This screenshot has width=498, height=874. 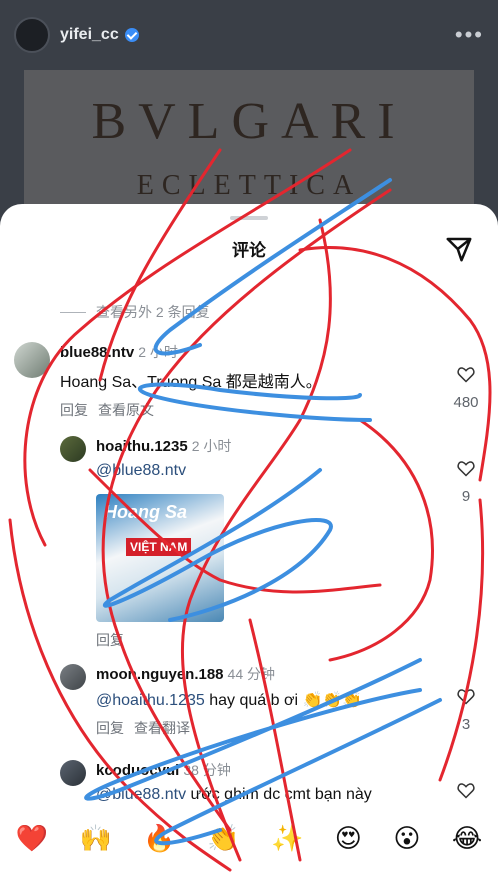 What do you see at coordinates (406, 838) in the screenshot?
I see `surprised-emoji-button: 😮` at bounding box center [406, 838].